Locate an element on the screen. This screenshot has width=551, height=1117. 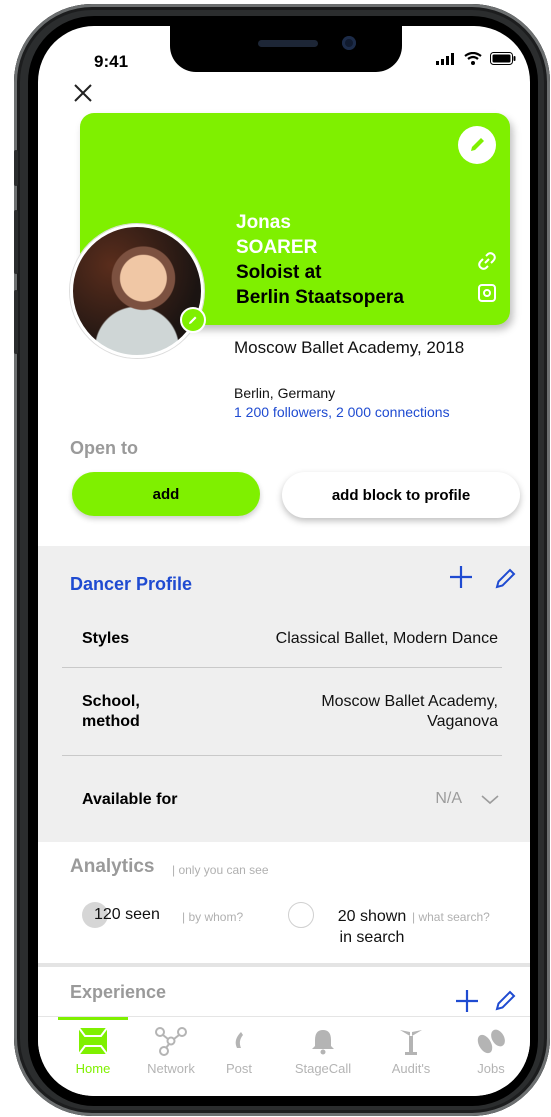
link-icon is located at coordinates (487, 261).